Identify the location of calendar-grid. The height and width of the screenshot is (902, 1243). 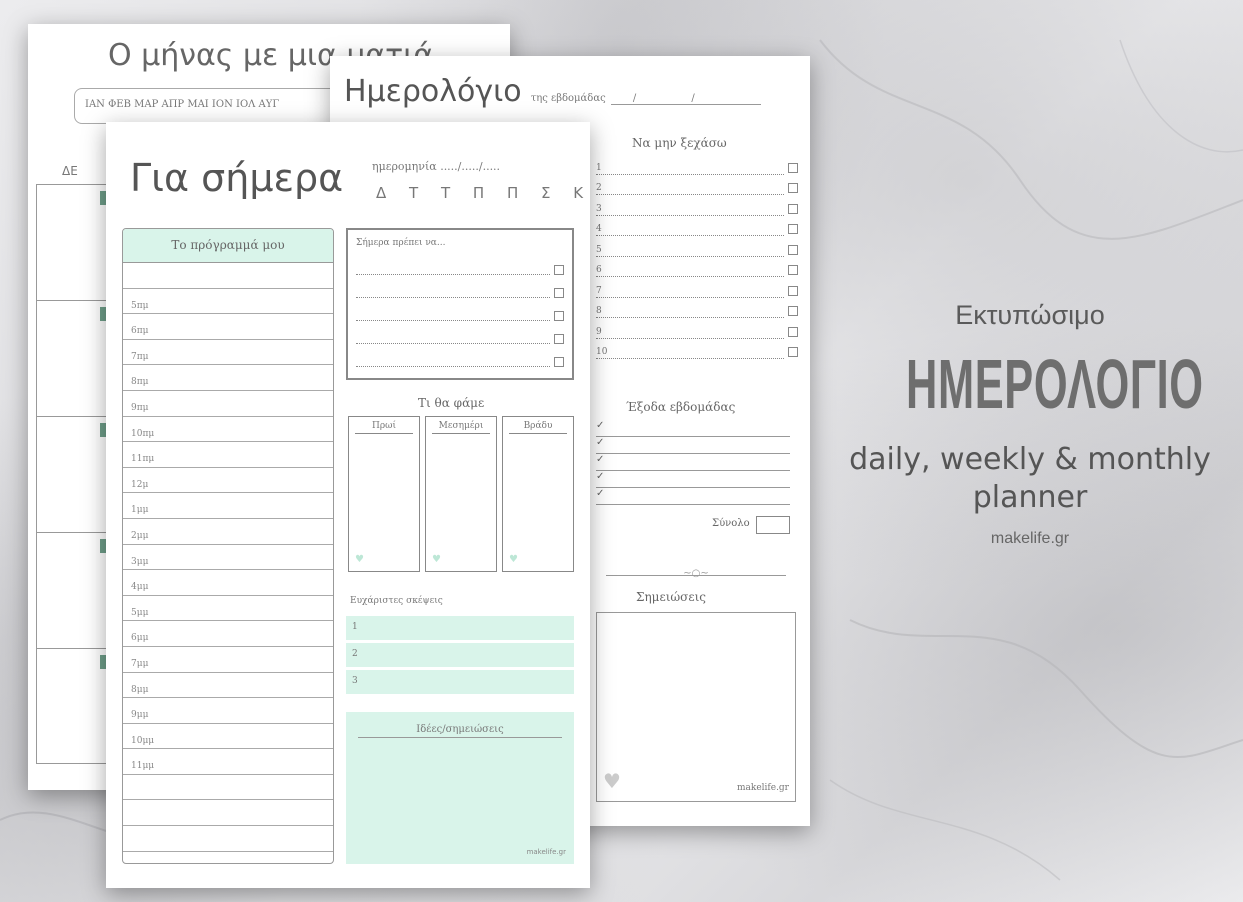
(76, 474).